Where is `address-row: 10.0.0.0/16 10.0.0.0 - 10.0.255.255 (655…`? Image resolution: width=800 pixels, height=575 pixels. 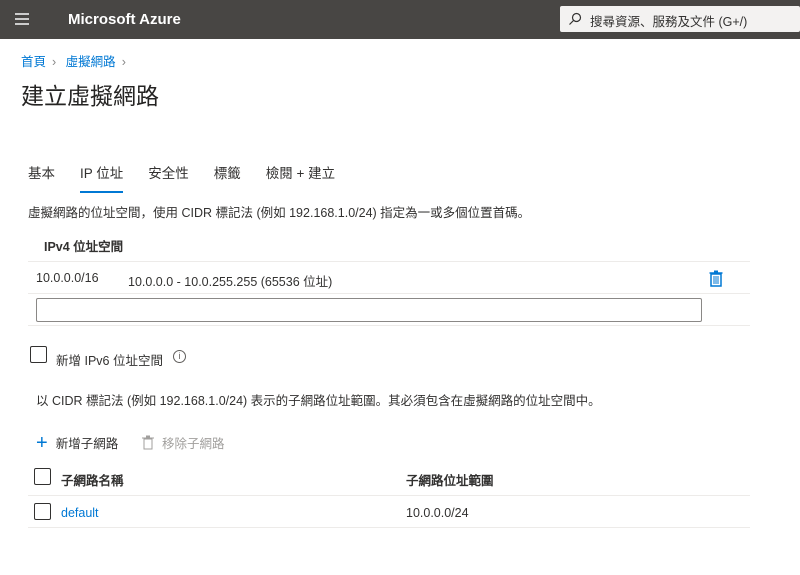 address-row: 10.0.0.0/16 10.0.0.0 - 10.0.255.255 (655… is located at coordinates (184, 280).